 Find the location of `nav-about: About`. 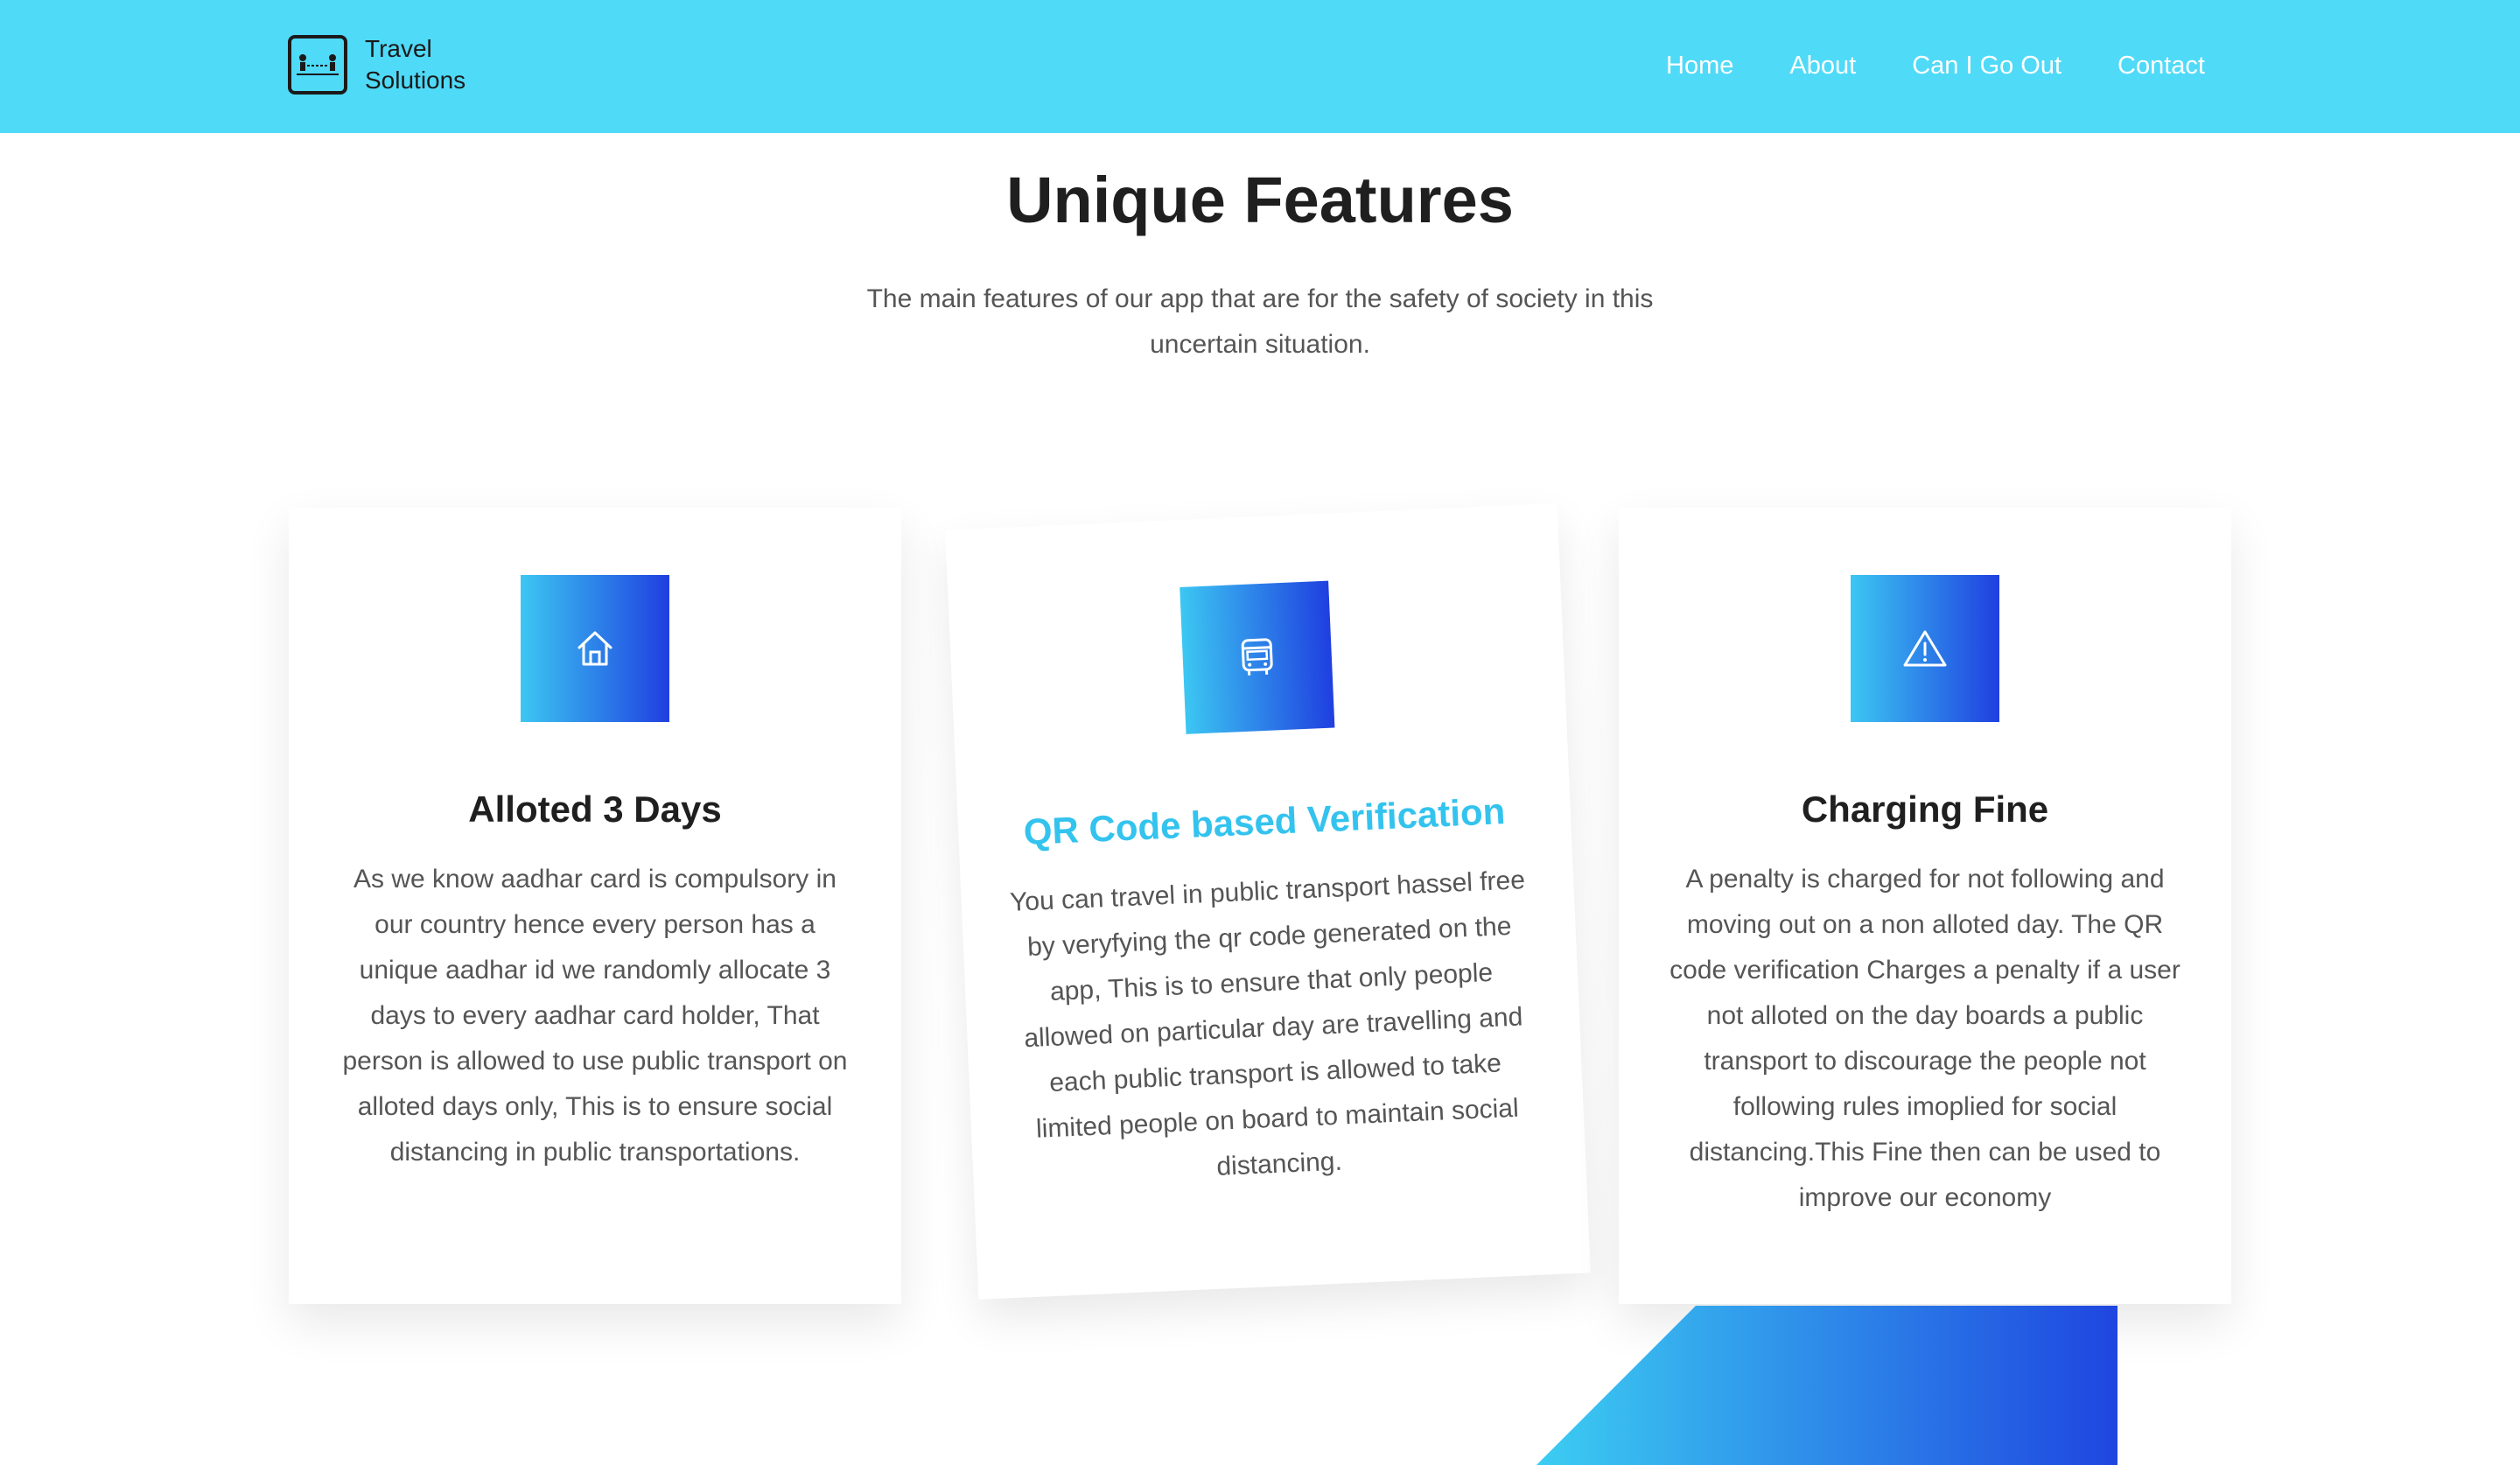

nav-about: About is located at coordinates (1822, 65).